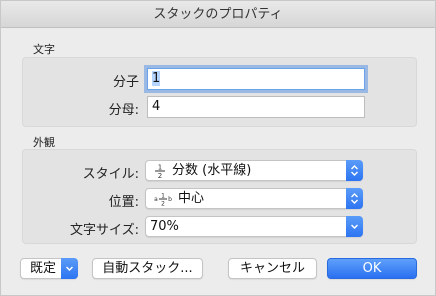 The image size is (436, 296). Describe the element at coordinates (256, 79) in the screenshot. I see `numerator-field: 1` at that location.